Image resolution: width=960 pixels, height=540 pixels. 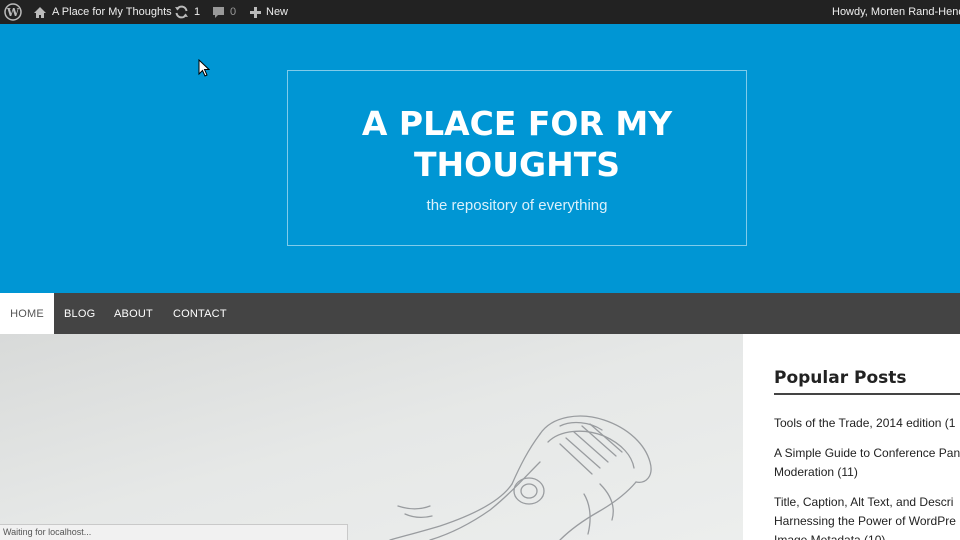 I want to click on wordpress-menu: W, so click(x=13, y=12).